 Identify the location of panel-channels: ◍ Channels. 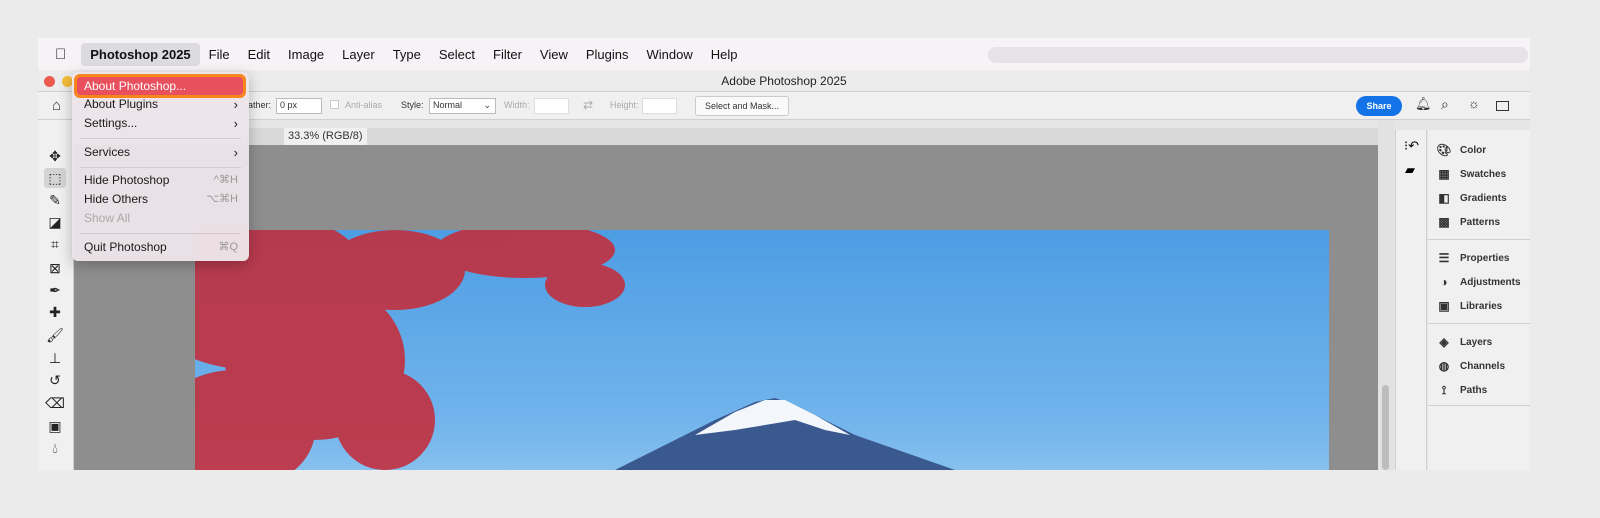
(1470, 366).